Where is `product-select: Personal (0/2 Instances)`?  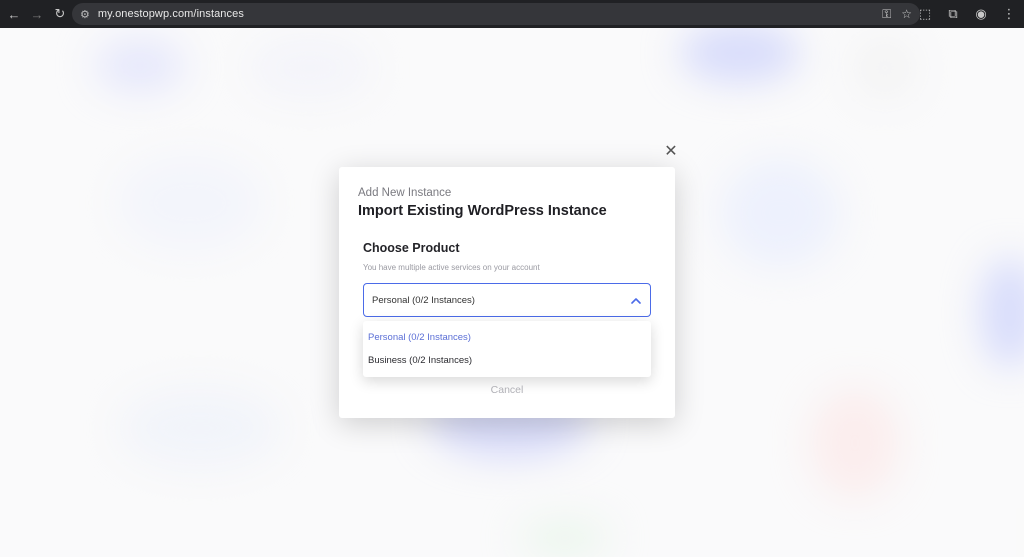
product-select: Personal (0/2 Instances) is located at coordinates (507, 300).